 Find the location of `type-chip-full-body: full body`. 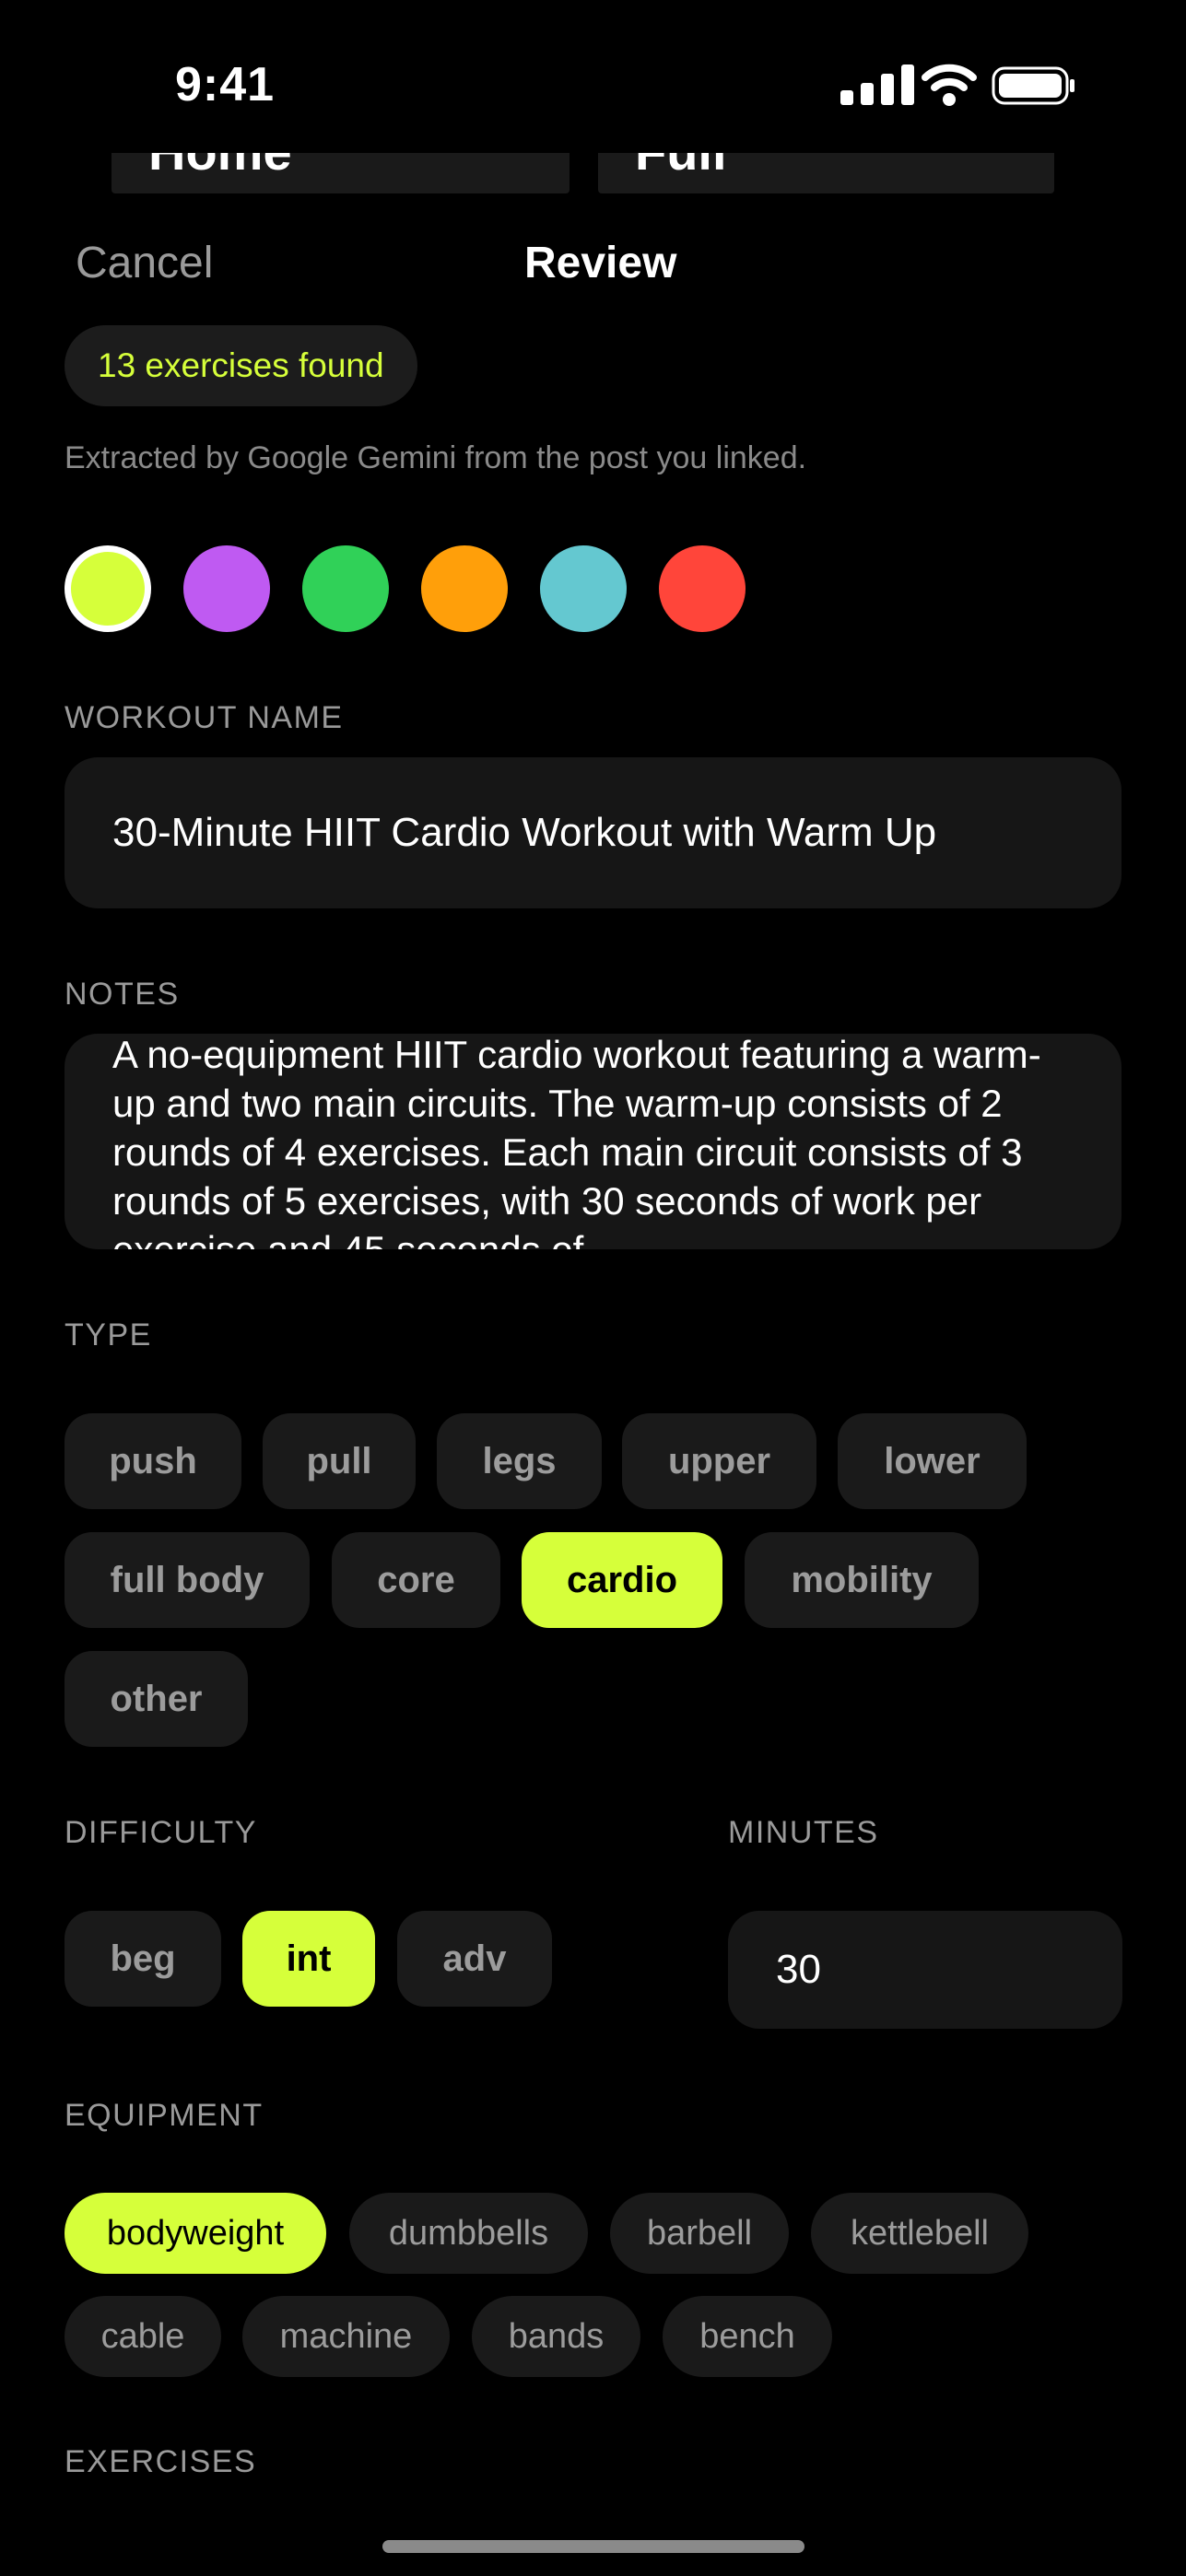

type-chip-full-body: full body is located at coordinates (187, 1580).